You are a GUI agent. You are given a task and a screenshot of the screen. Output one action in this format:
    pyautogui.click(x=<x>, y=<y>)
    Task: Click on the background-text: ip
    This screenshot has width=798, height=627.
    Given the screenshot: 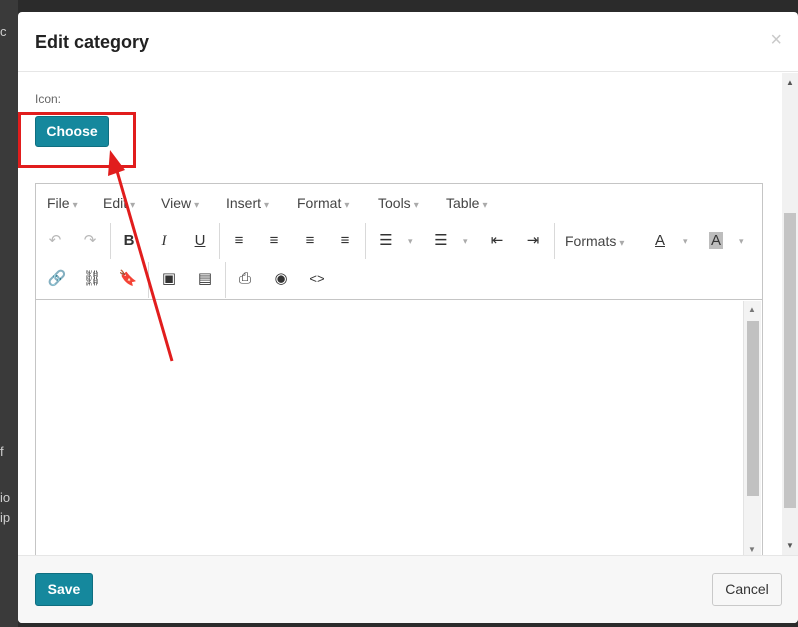 What is the action you would take?
    pyautogui.click(x=5, y=517)
    